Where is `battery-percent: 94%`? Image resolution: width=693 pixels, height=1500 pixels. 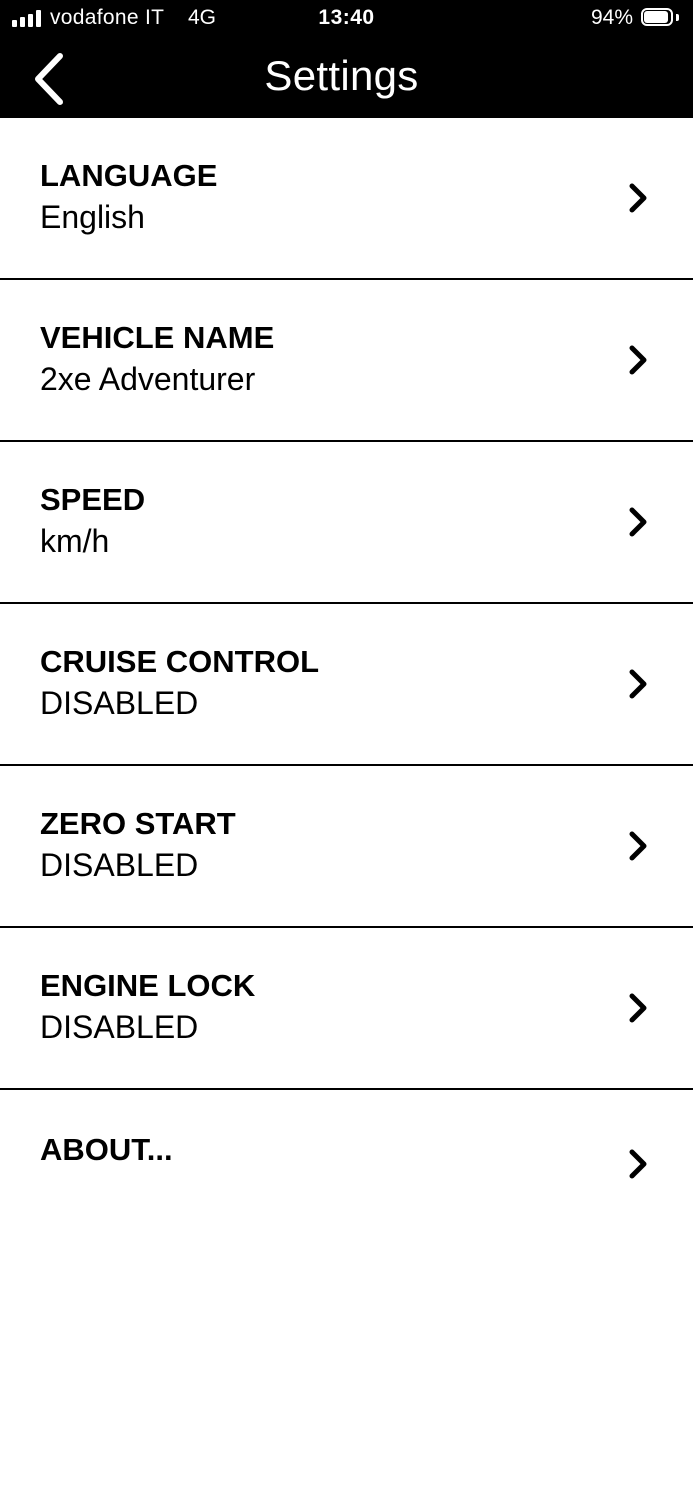 battery-percent: 94% is located at coordinates (611, 17).